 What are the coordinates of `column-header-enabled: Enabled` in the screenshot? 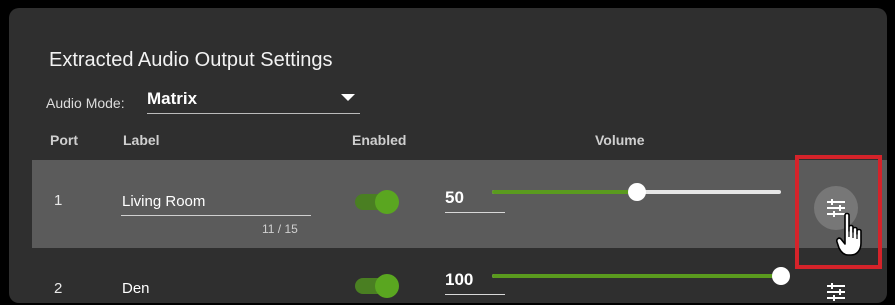 It's located at (379, 140).